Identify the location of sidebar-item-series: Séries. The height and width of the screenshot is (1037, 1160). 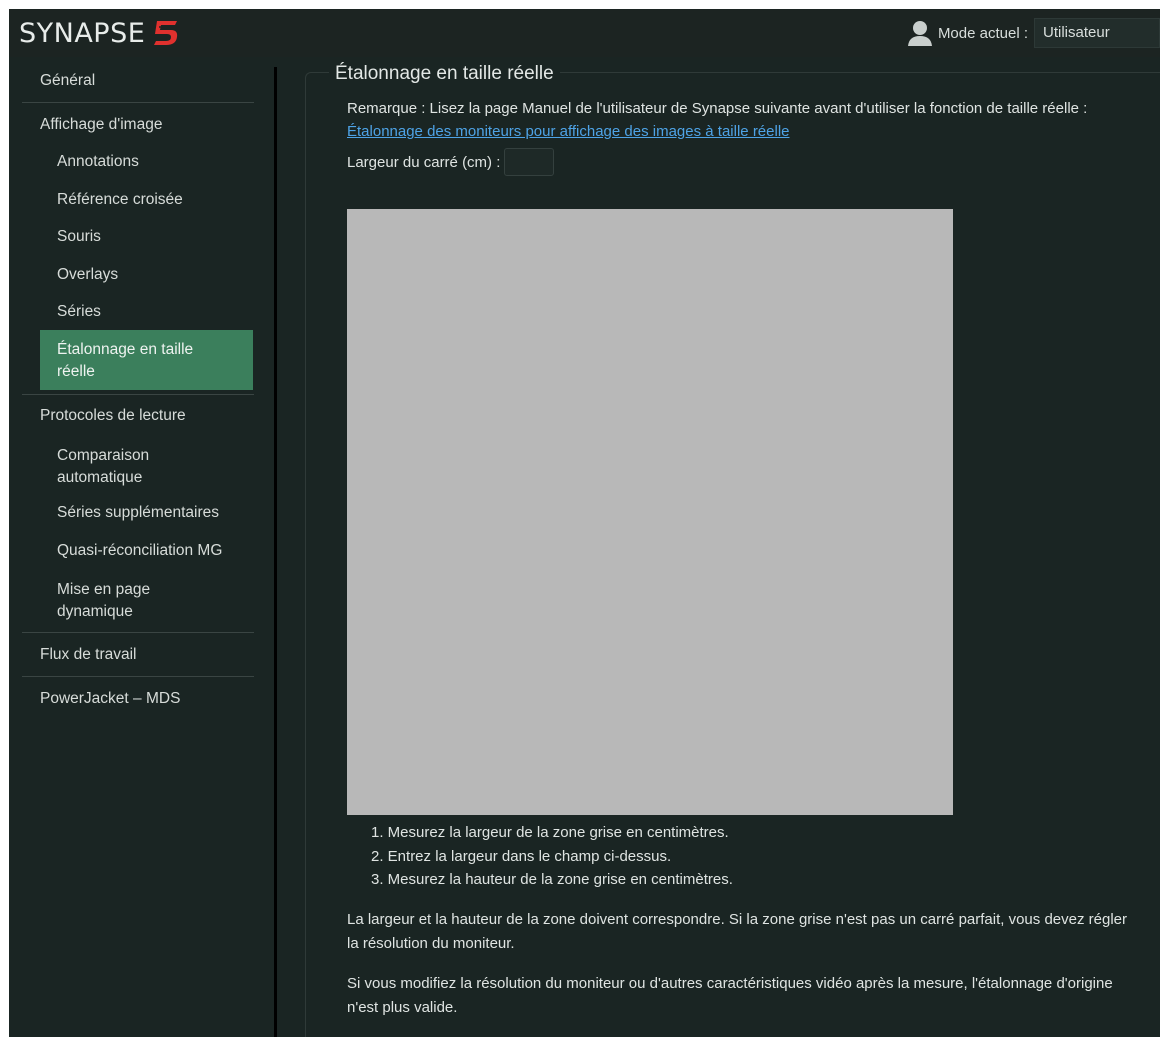
(146, 312).